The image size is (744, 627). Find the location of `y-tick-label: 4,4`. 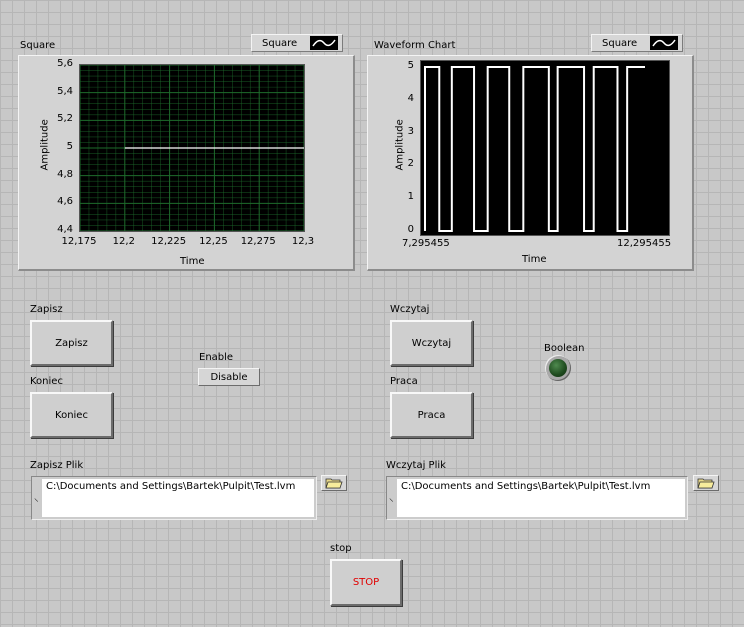

y-tick-label: 4,4 is located at coordinates (65, 229).